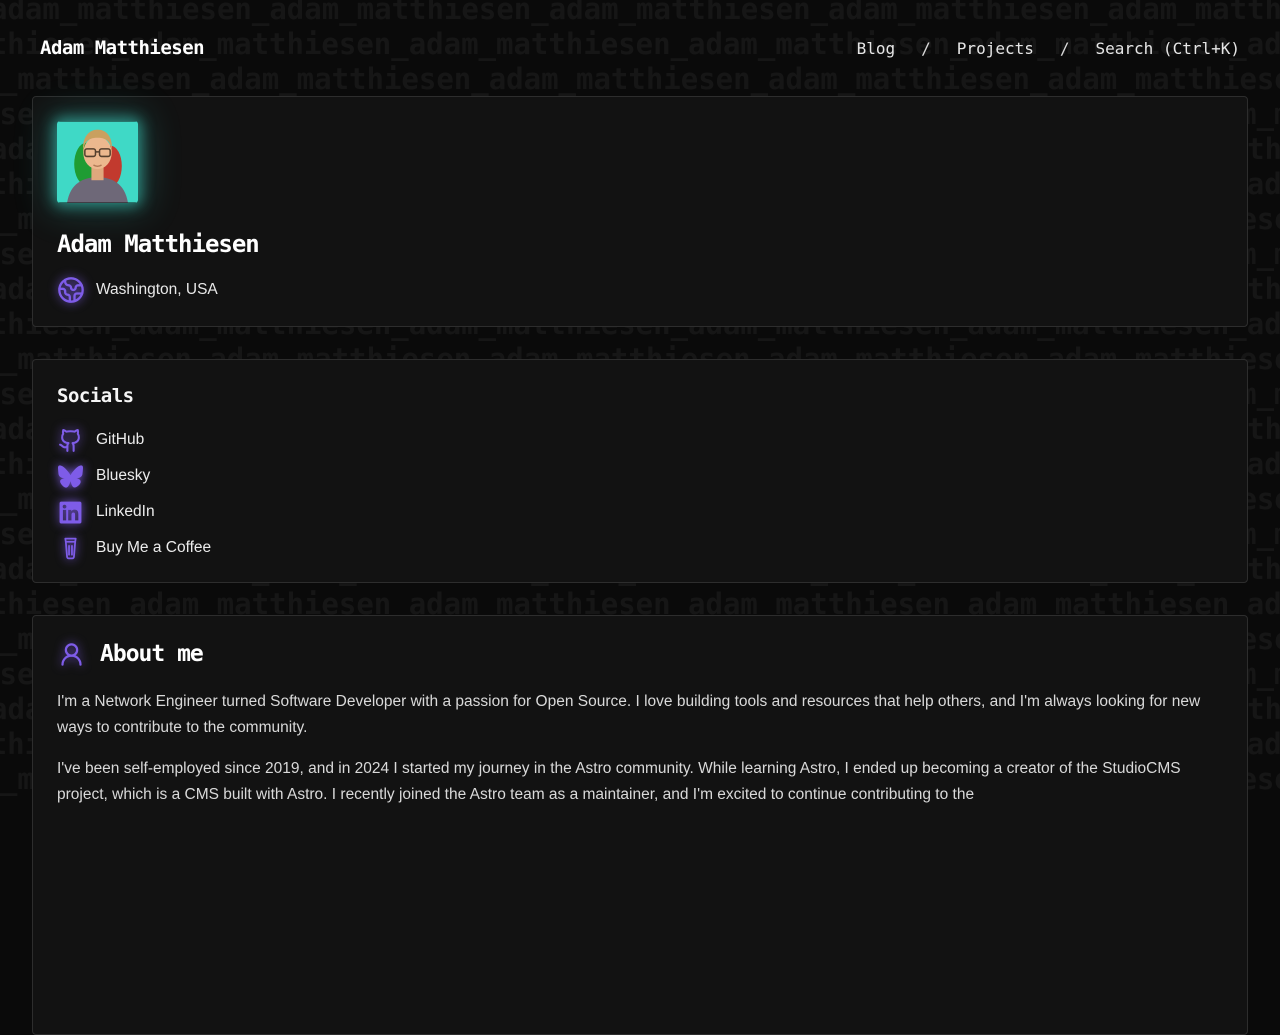  I want to click on about-heading-row: About me, so click(640, 654).